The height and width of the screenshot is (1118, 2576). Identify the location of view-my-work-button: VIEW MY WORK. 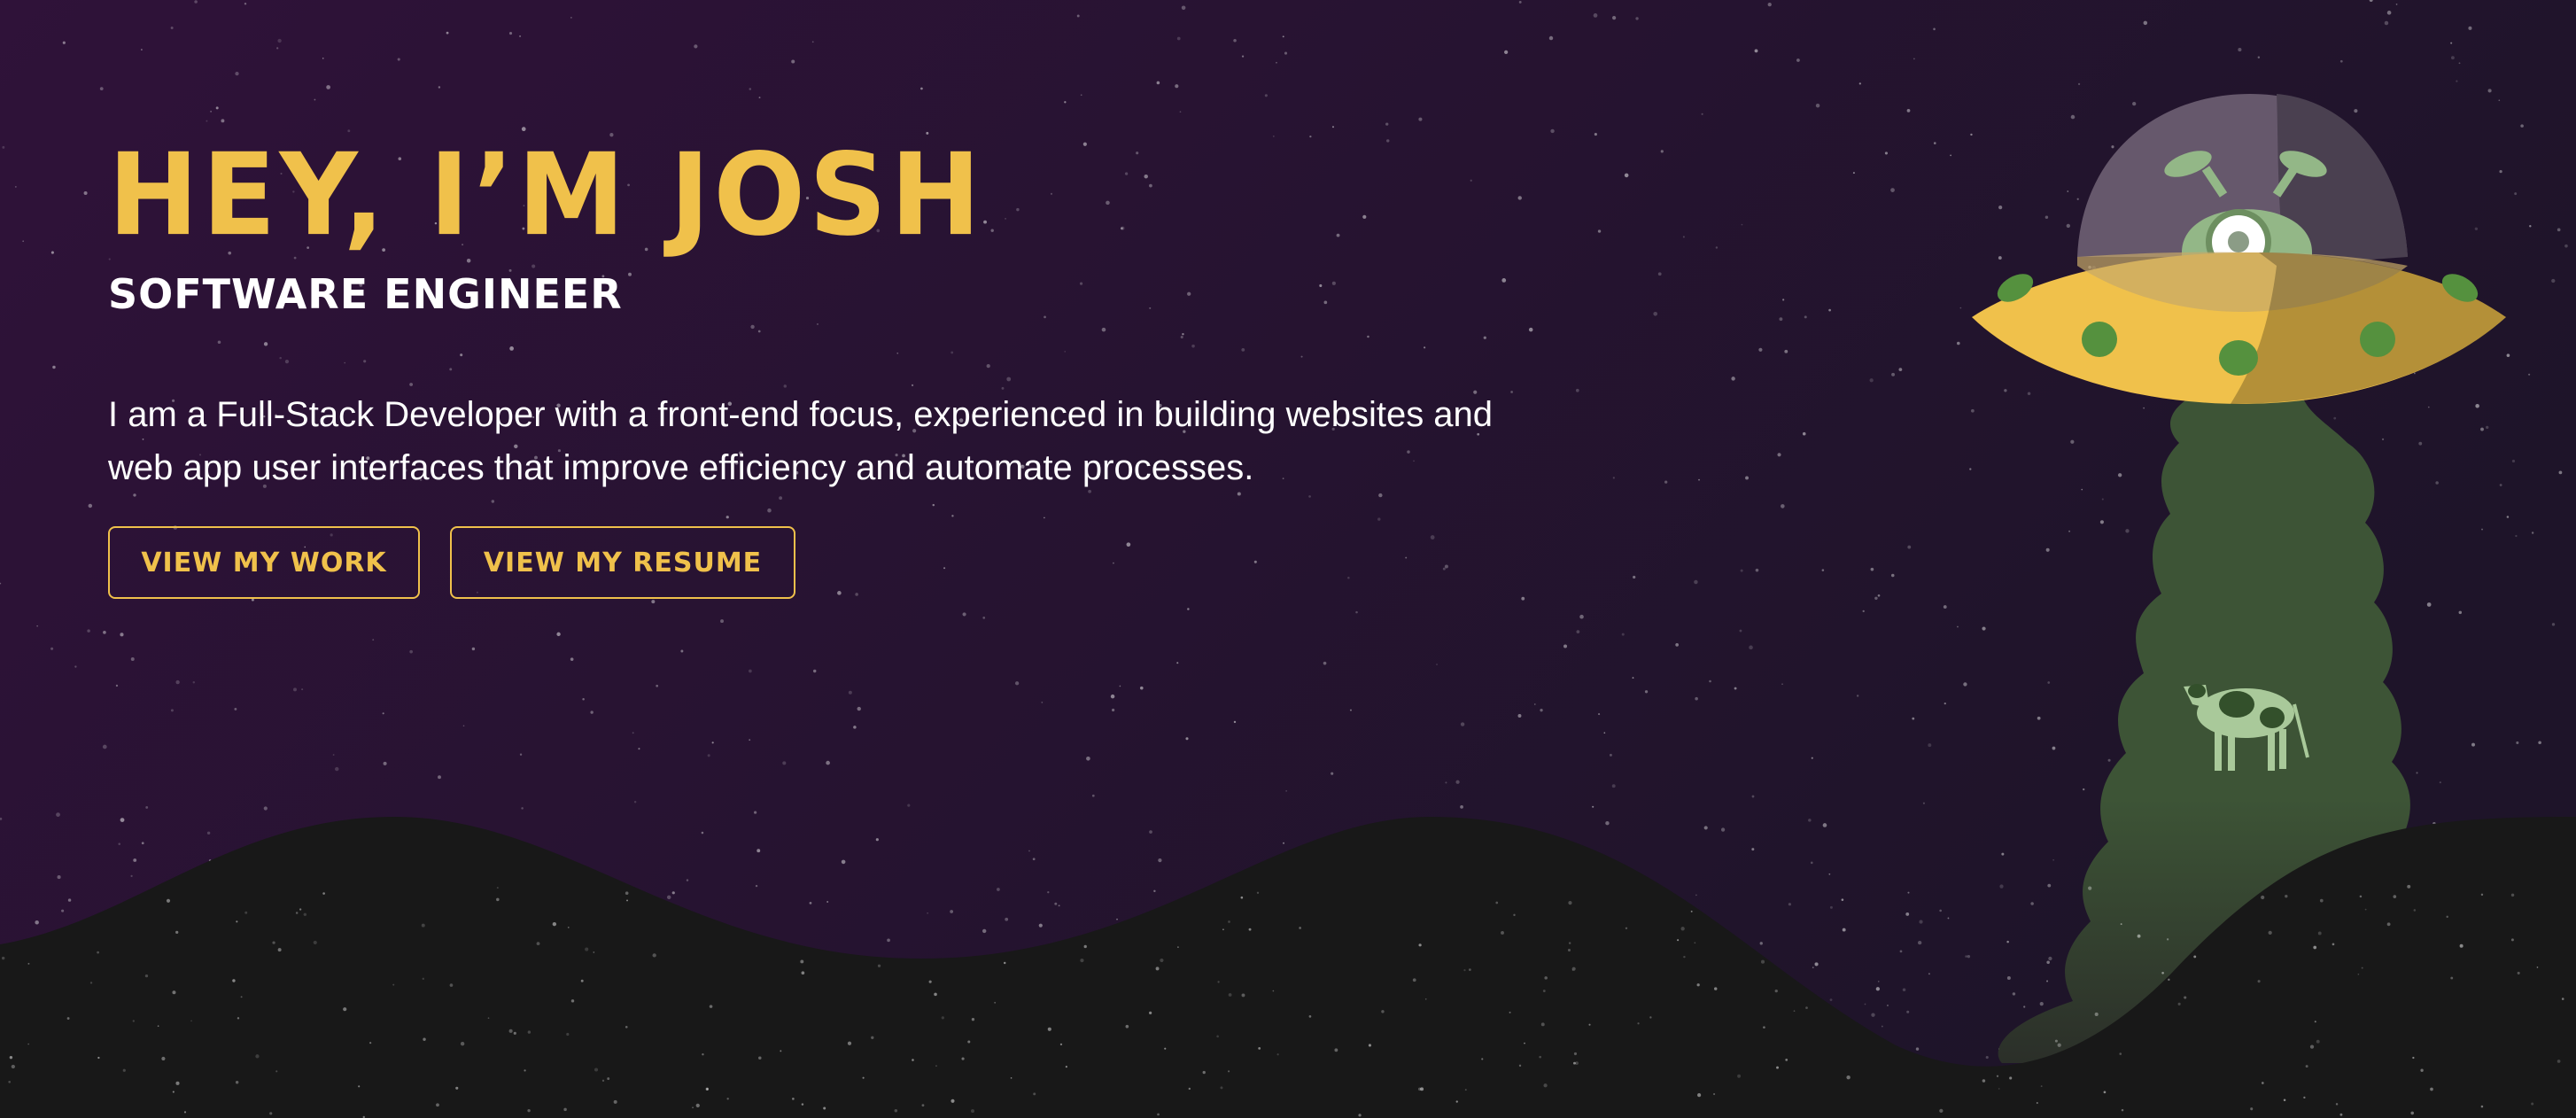
(264, 562).